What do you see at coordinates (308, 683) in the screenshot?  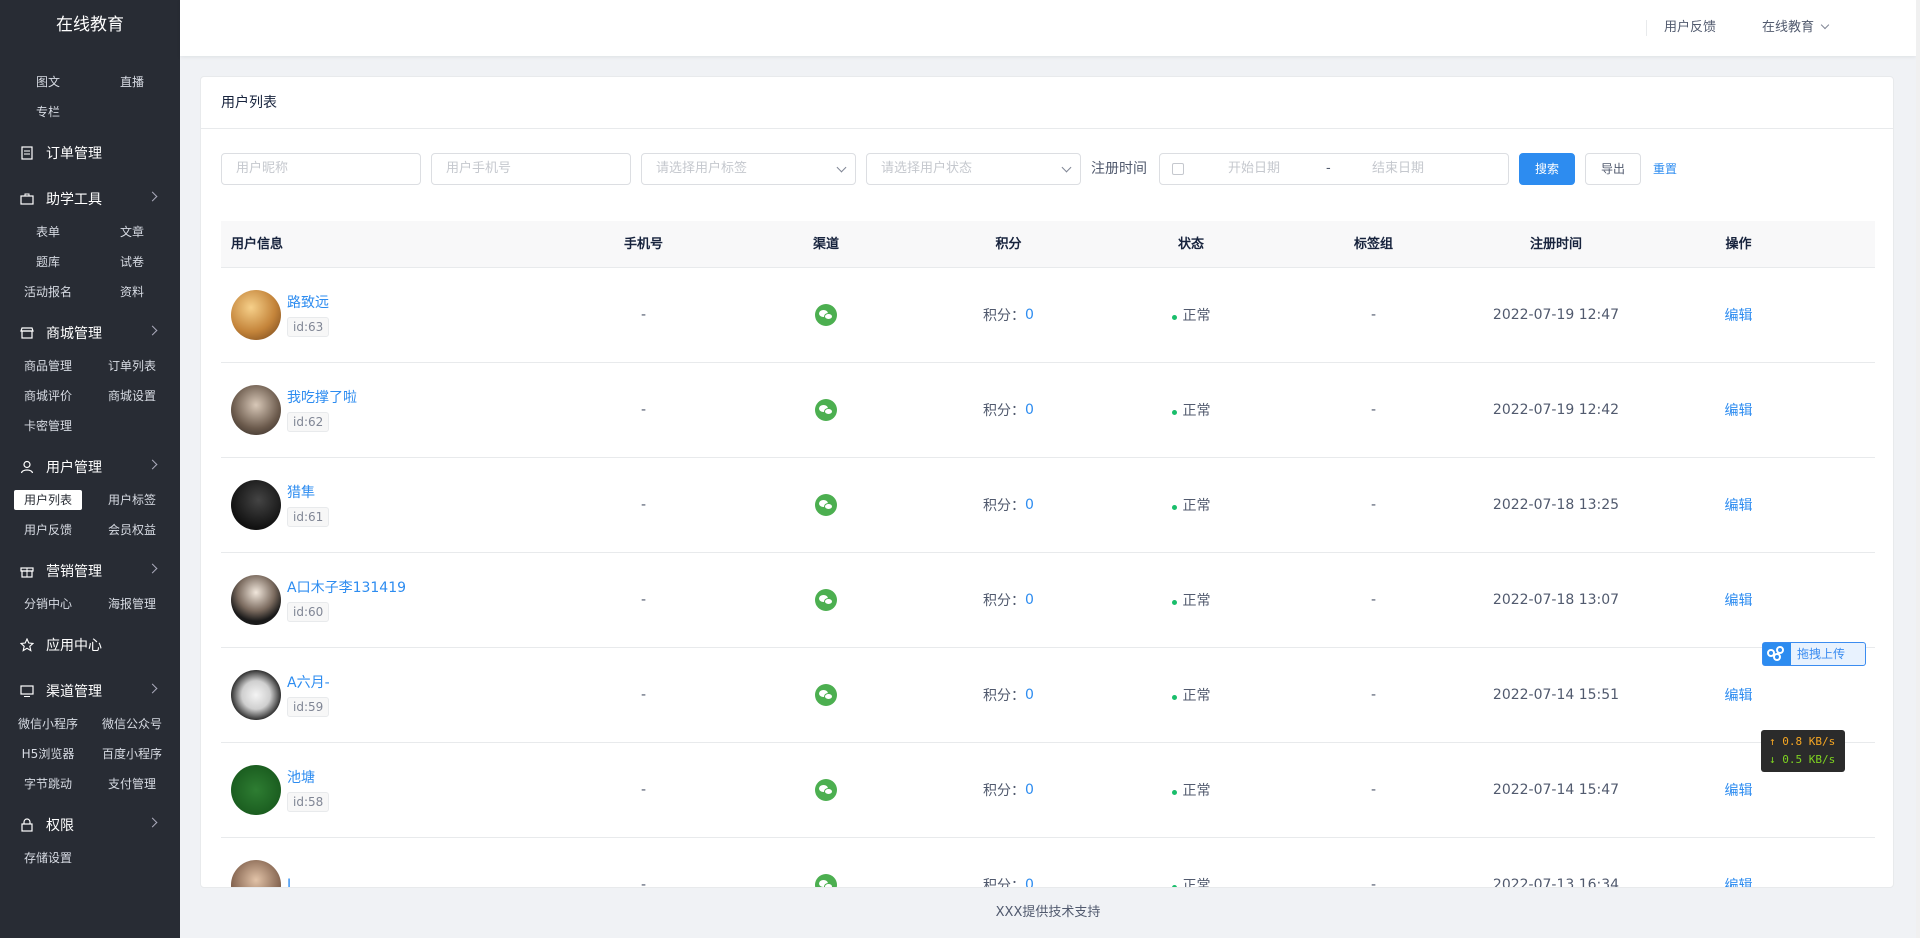 I see `user-name-link: A六月-` at bounding box center [308, 683].